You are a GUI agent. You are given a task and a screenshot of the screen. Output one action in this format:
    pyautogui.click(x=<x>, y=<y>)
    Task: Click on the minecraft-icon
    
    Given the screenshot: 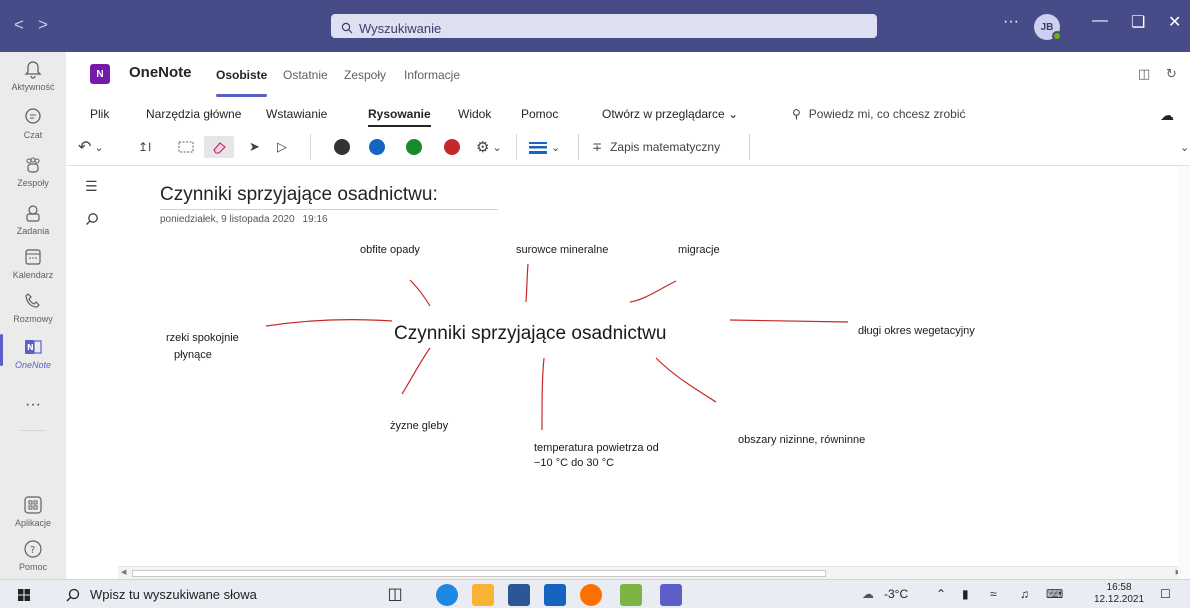 What is the action you would take?
    pyautogui.click(x=631, y=595)
    